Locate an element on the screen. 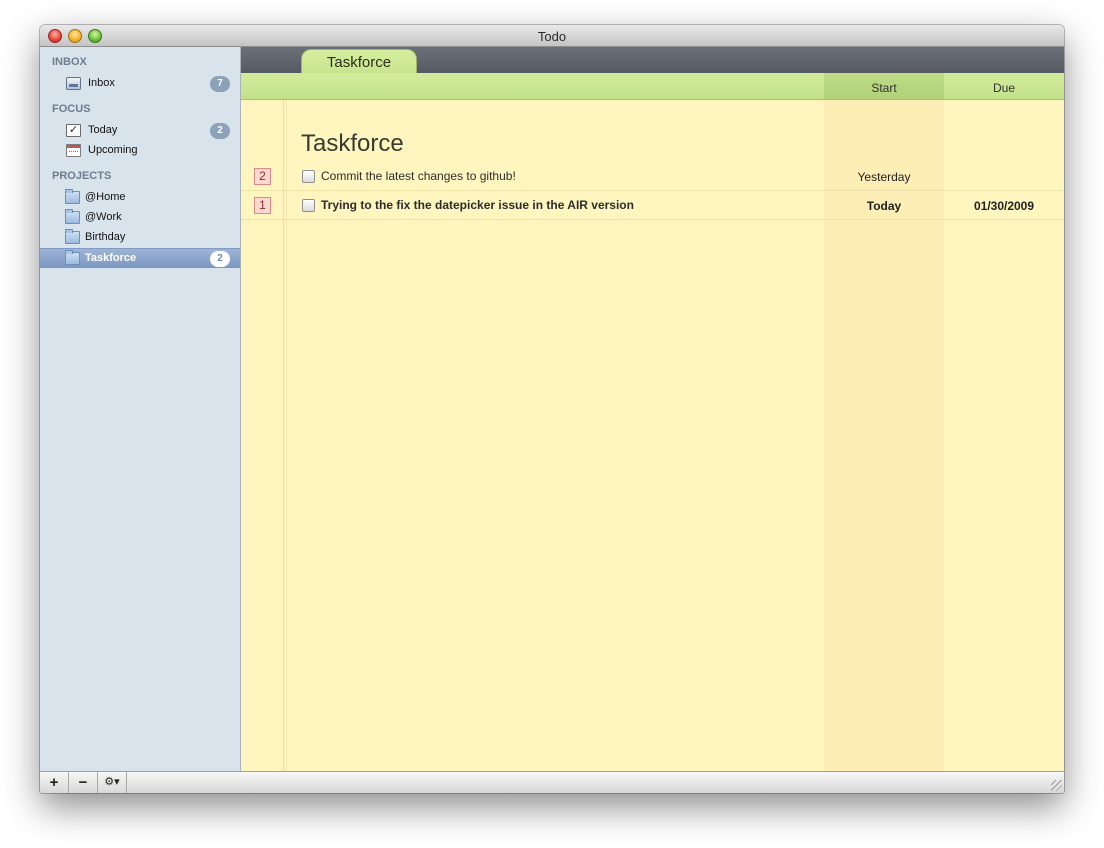  section-header-projects: PROJECTS is located at coordinates (82, 176).